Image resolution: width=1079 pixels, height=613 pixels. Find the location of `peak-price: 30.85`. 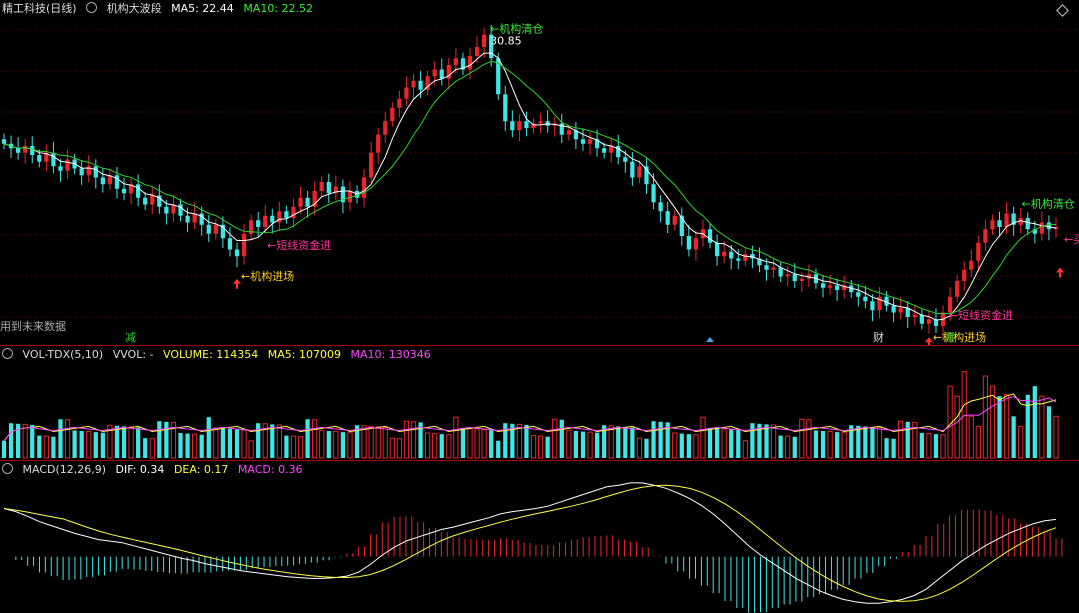

peak-price: 30.85 is located at coordinates (506, 41).